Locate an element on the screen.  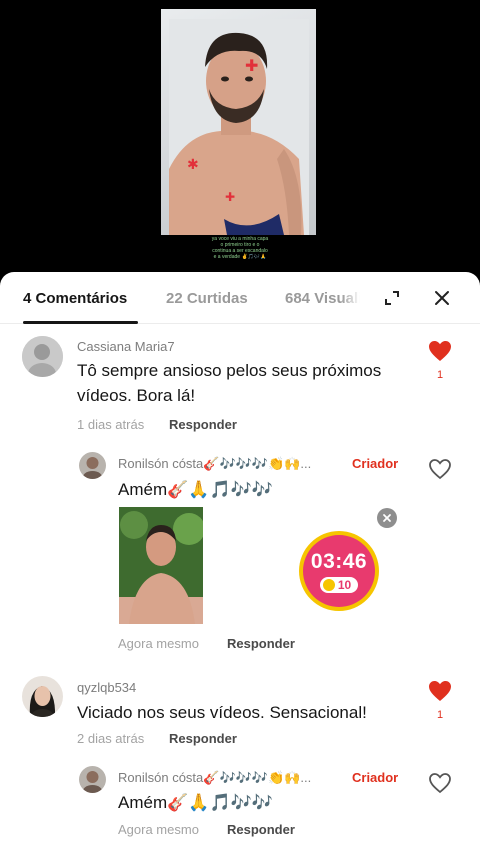
video-frame: ✚ ✱ ✚ is located at coordinates (238, 122).